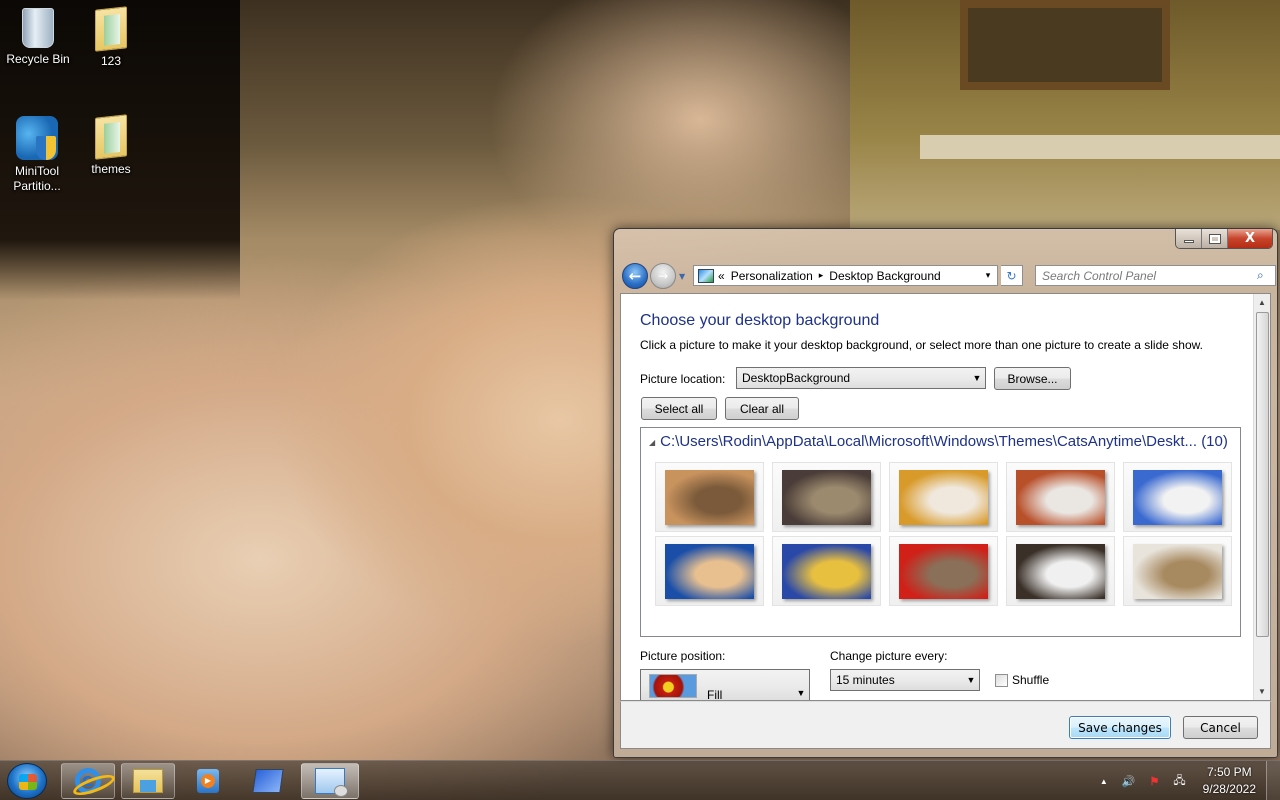 The image size is (1280, 800). I want to click on back-button: ←, so click(635, 276).